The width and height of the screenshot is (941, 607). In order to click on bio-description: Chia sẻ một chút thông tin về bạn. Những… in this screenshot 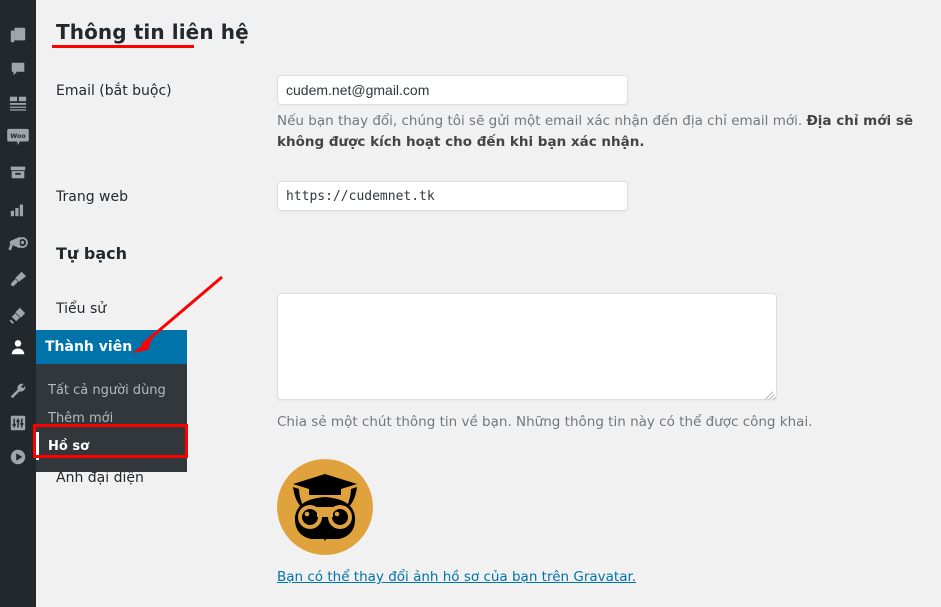, I will do `click(545, 422)`.